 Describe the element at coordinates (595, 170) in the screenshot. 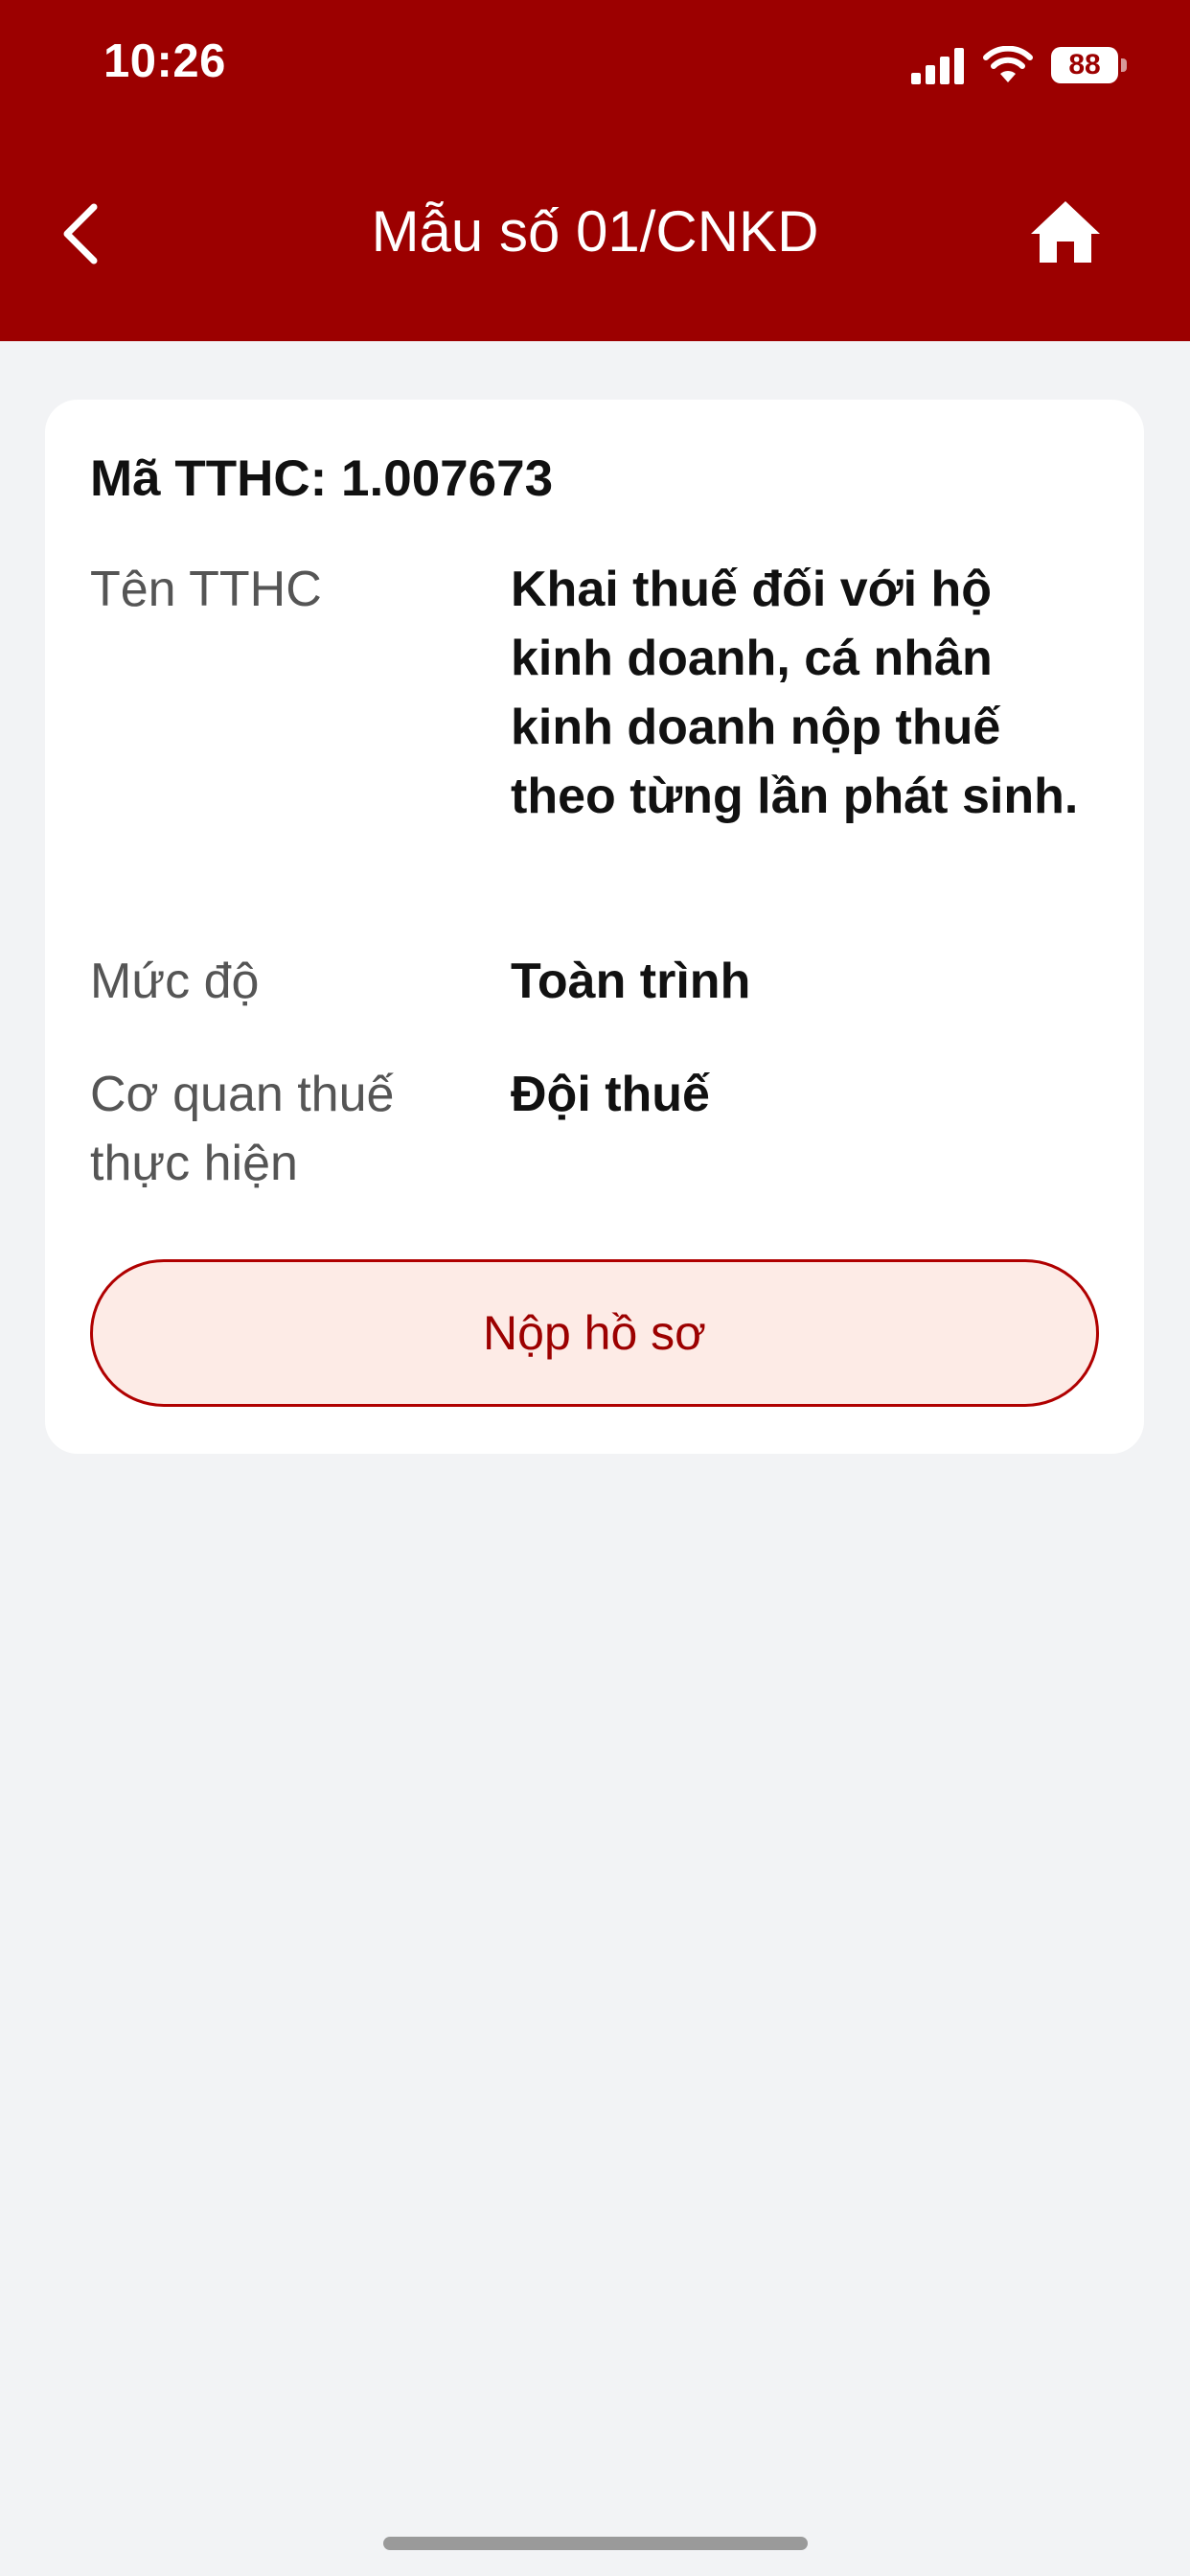

I see `app-header: 10:26 88 Mẫu số 01/CNKD` at that location.